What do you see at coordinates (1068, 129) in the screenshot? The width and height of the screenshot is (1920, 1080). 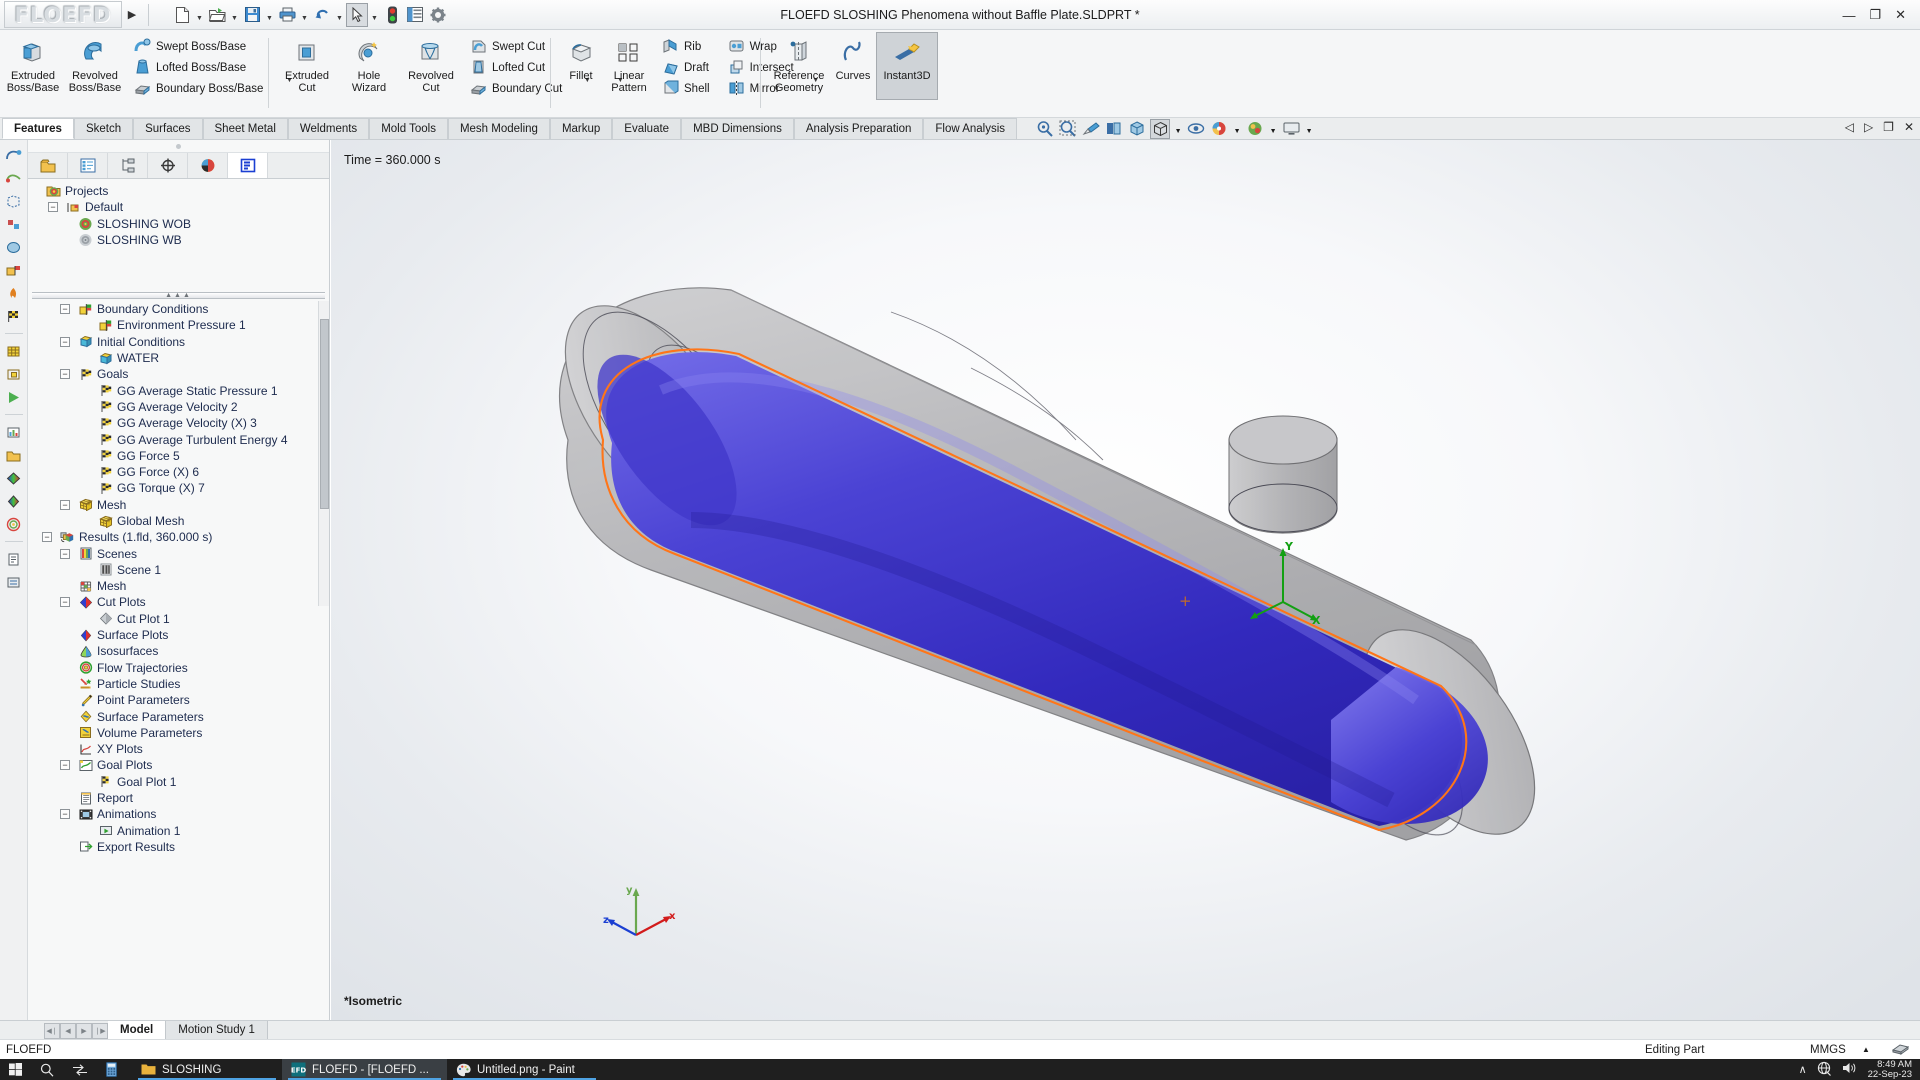 I see `zoom-to-area-icon` at bounding box center [1068, 129].